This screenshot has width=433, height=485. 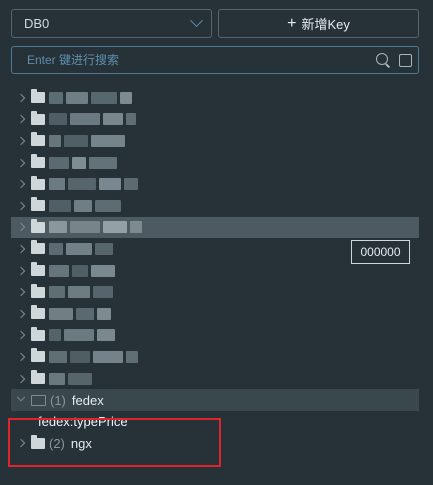 What do you see at coordinates (201, 60) in the screenshot?
I see `search-input` at bounding box center [201, 60].